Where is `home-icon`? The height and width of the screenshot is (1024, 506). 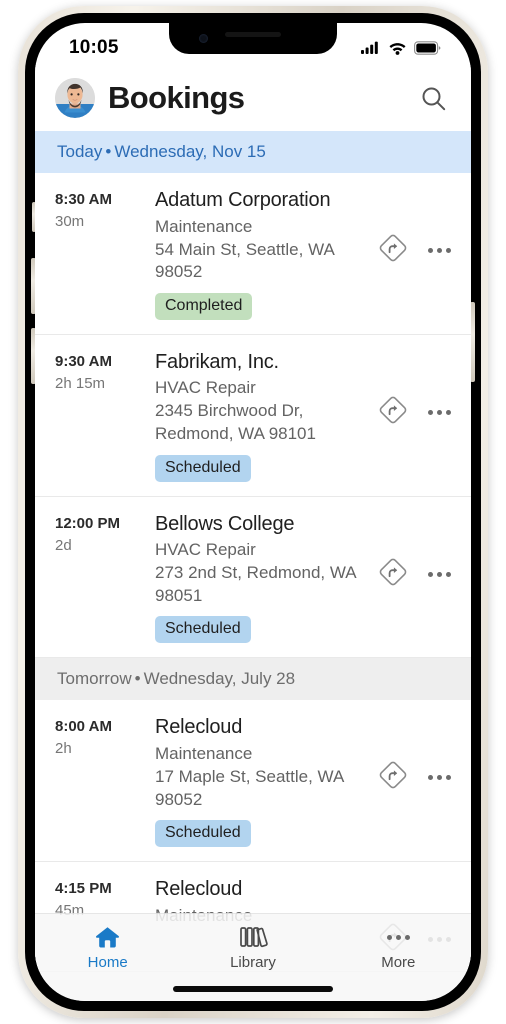
home-icon is located at coordinates (107, 937).